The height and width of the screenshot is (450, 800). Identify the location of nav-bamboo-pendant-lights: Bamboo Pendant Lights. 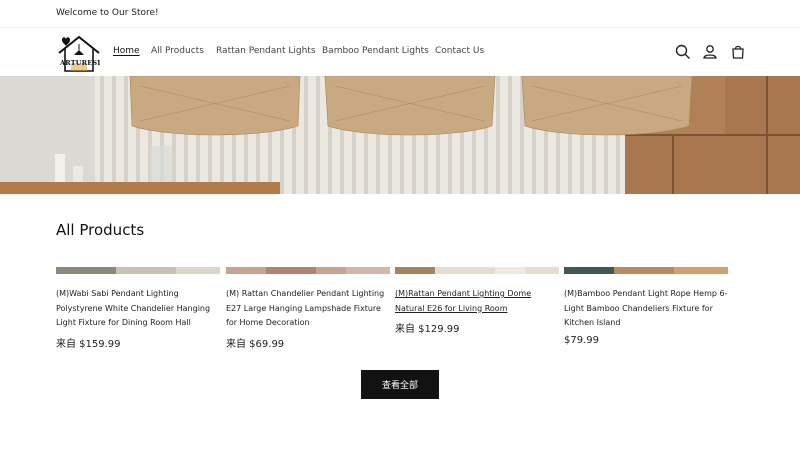
(375, 51).